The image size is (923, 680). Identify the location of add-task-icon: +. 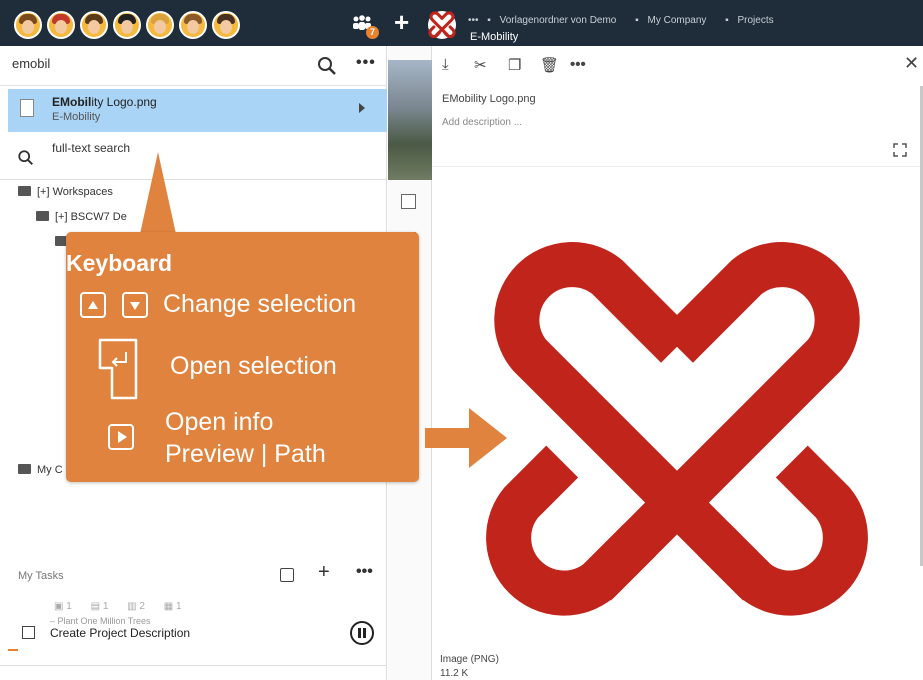
(324, 572).